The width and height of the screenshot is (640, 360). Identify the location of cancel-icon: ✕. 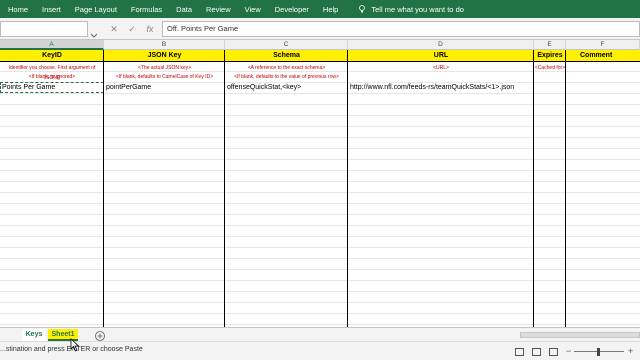
(114, 29).